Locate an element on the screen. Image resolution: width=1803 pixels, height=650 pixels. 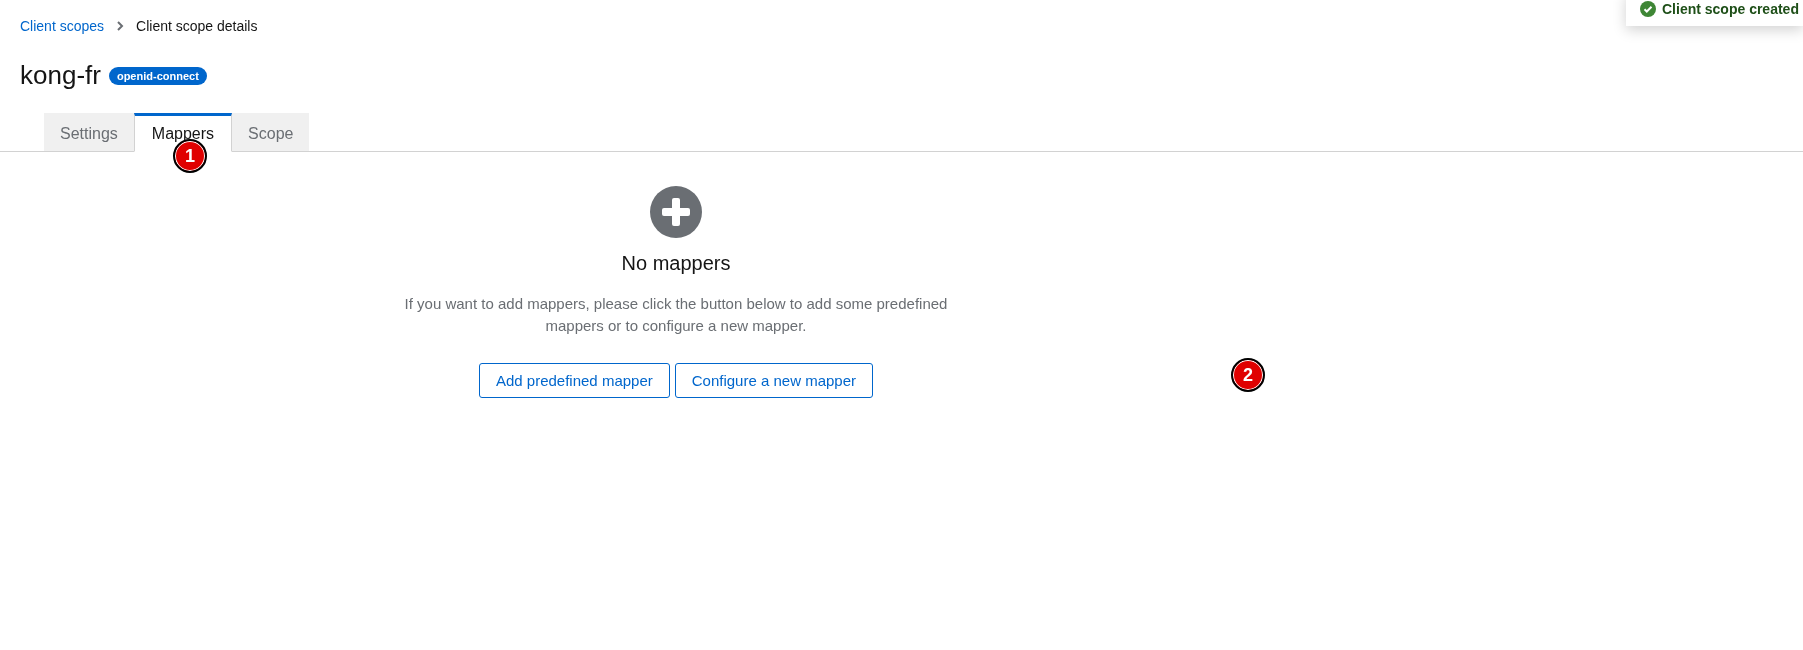
toast-message: Client scope created is located at coordinates (1730, 9).